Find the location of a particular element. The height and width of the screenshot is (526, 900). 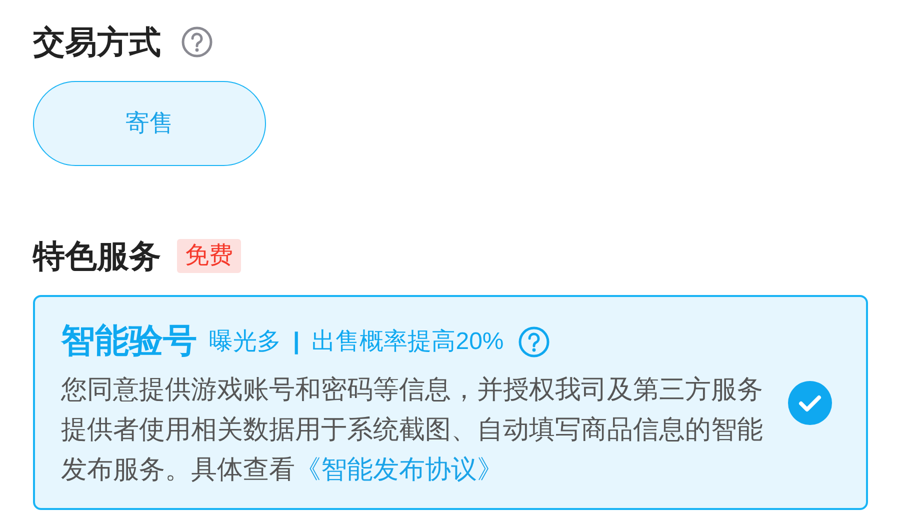

service-tag: 出售概率提高20% is located at coordinates (408, 342).